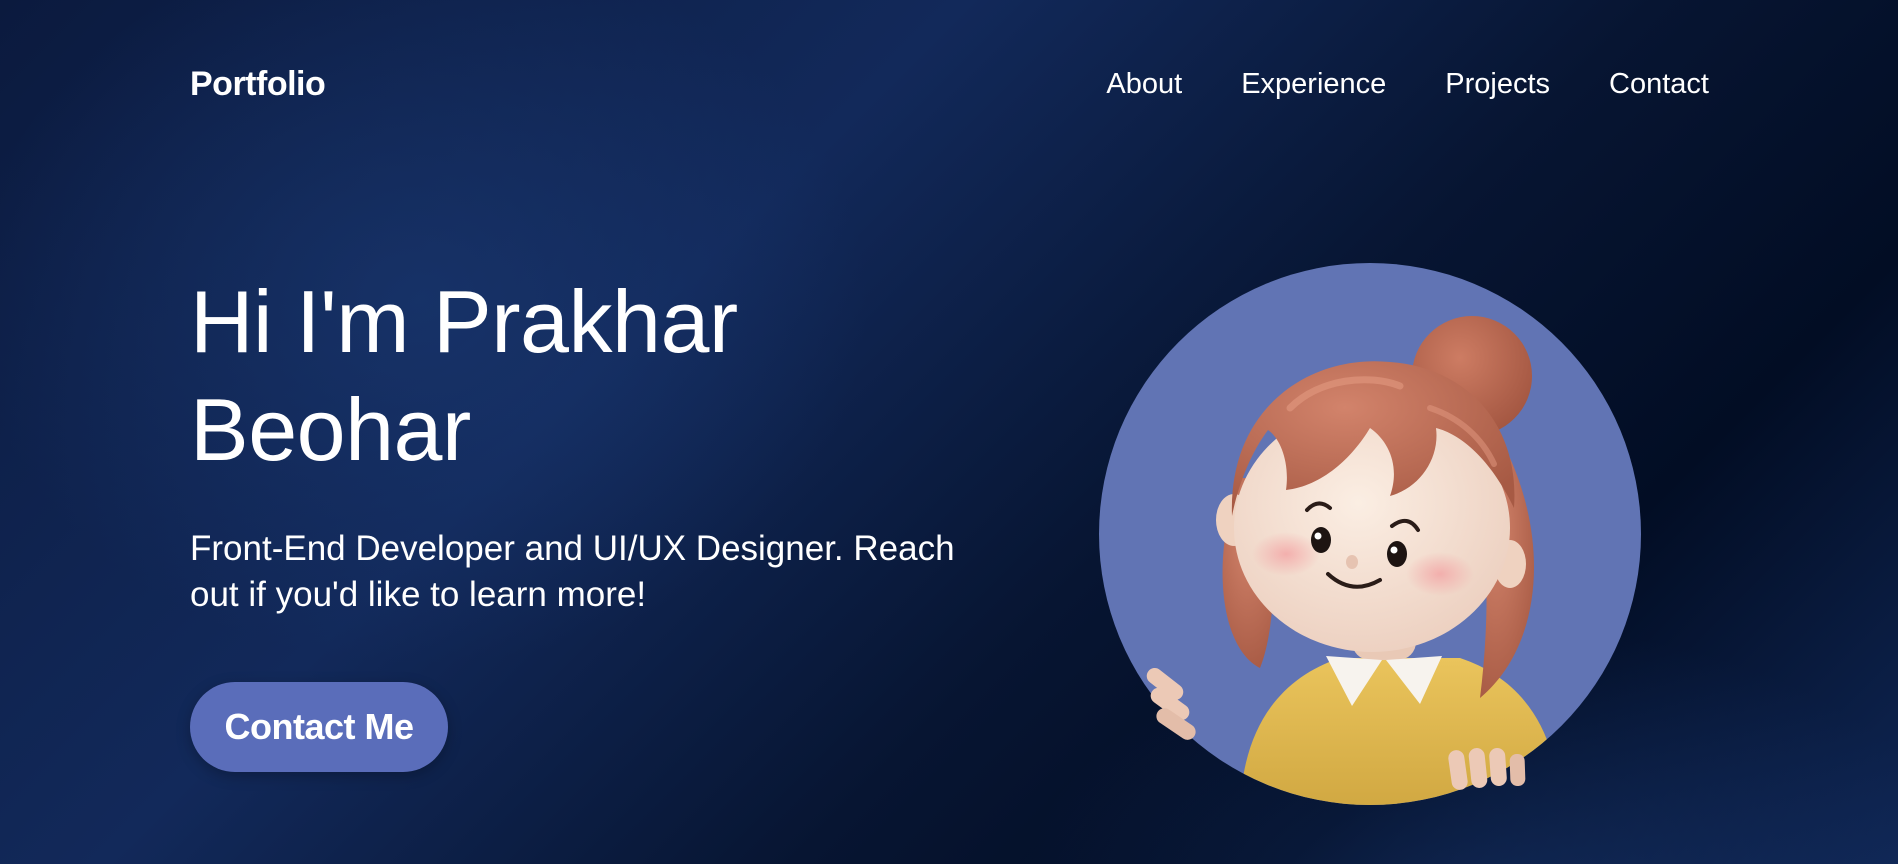 This screenshot has width=1898, height=864. What do you see at coordinates (1407, 84) in the screenshot?
I see `main-nav: About Experience Projects Contact` at bounding box center [1407, 84].